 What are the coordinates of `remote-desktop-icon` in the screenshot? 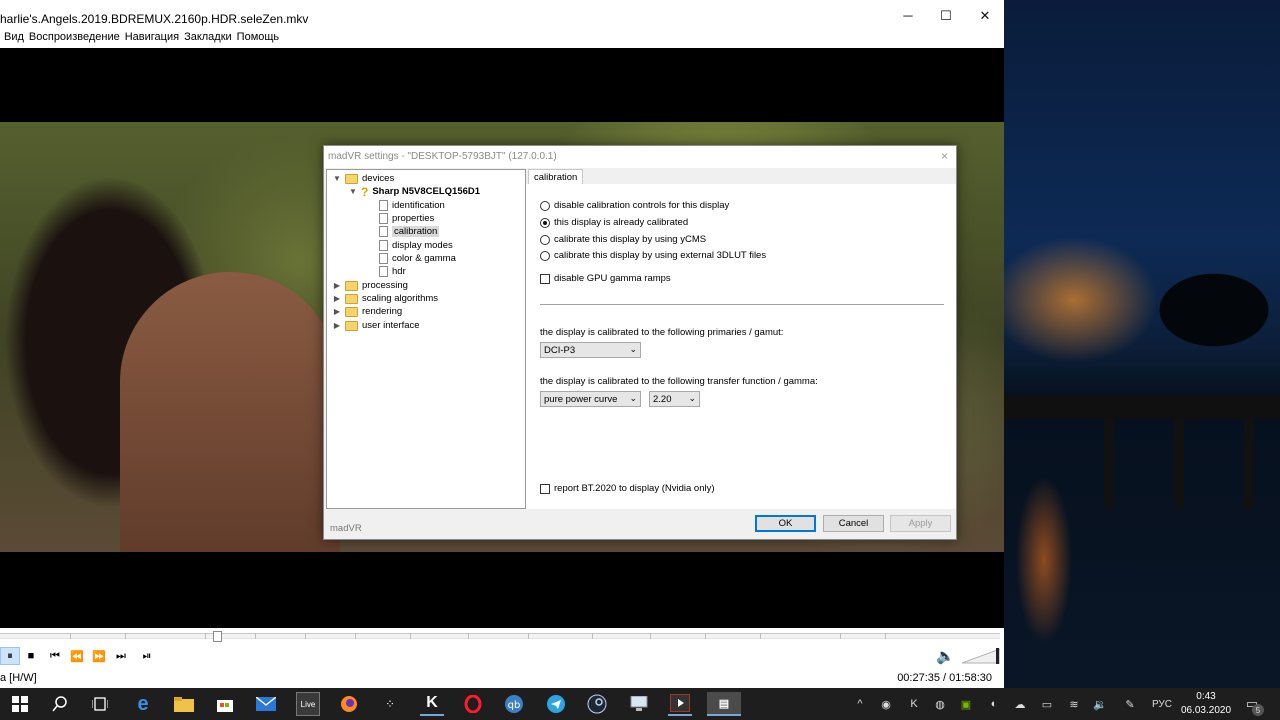 It's located at (639, 704).